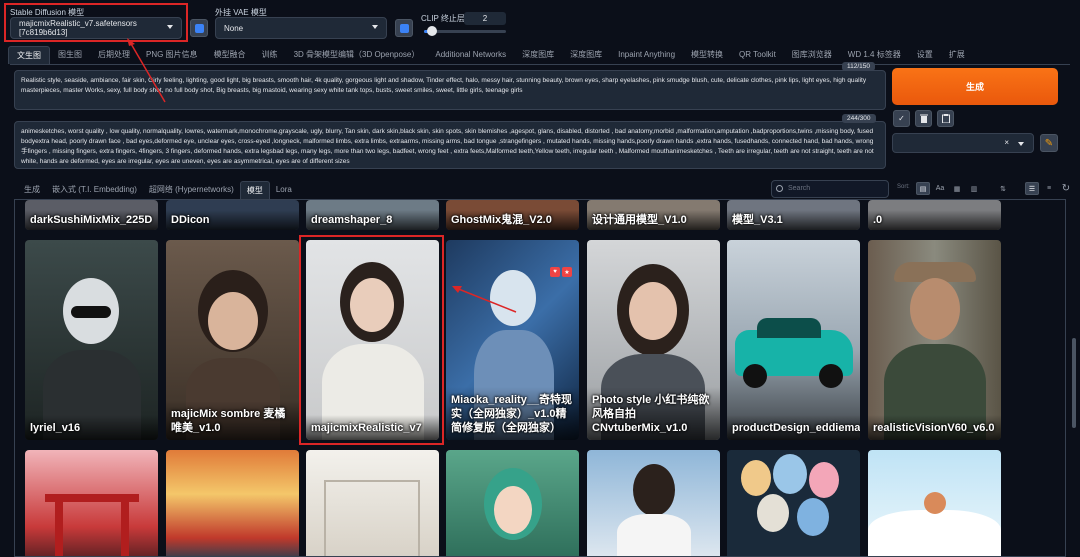 The width and height of the screenshot is (1080, 557). Describe the element at coordinates (1049, 188) in the screenshot. I see `tree-view-icon: ≡` at that location.